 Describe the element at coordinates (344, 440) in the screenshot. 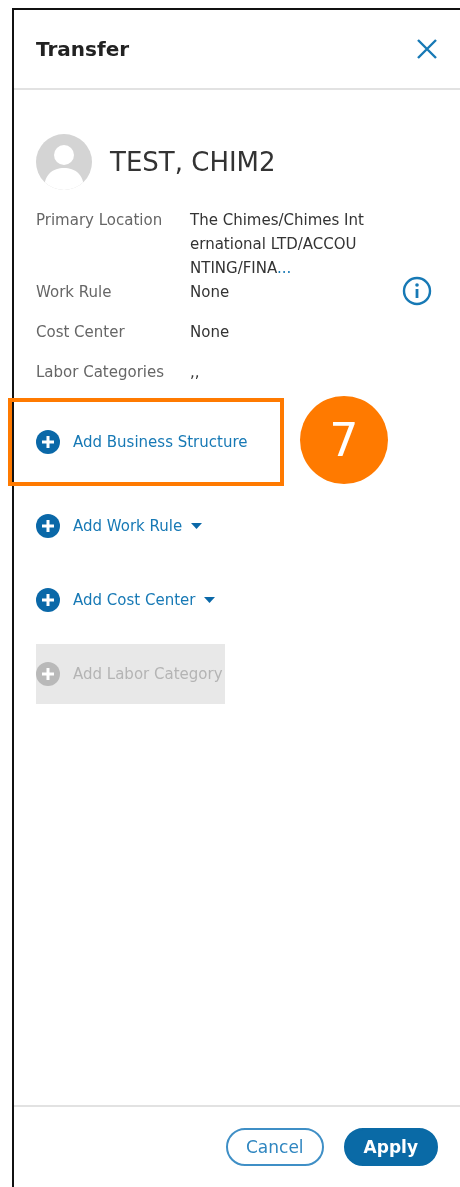

I see `step-badge: 7` at that location.